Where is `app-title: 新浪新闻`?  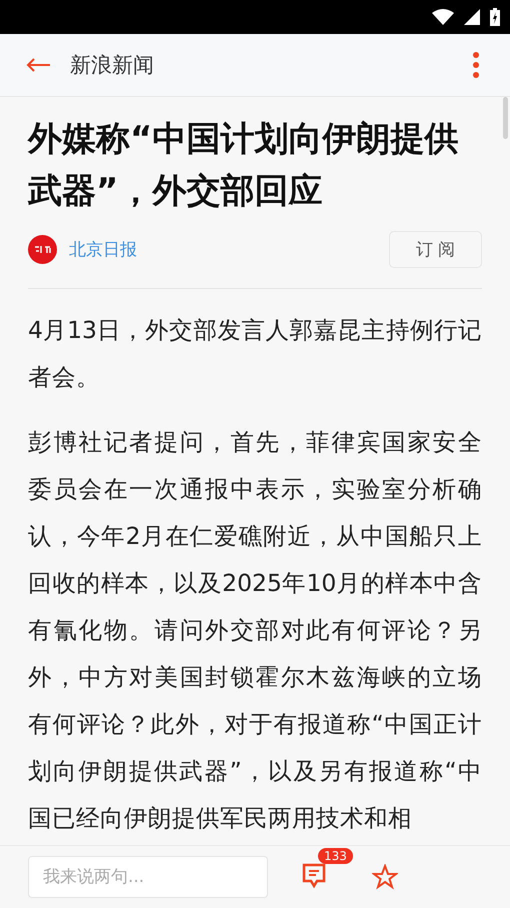
app-title: 新浪新闻 is located at coordinates (112, 65).